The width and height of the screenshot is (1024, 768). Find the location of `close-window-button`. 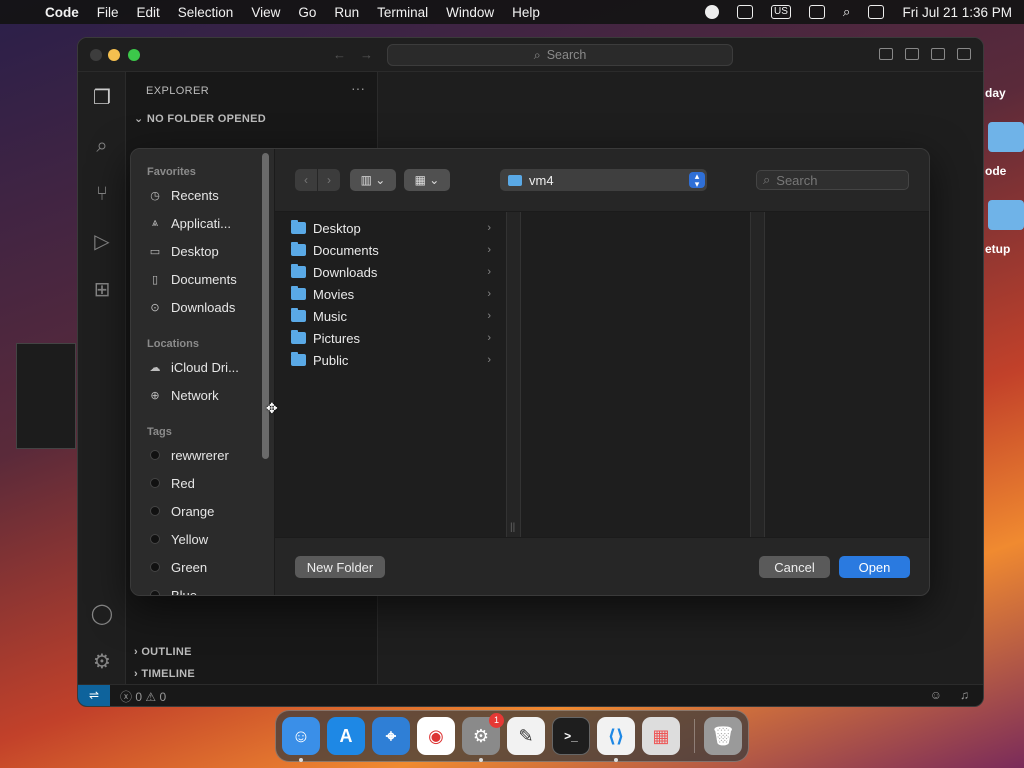

close-window-button is located at coordinates (96, 55).